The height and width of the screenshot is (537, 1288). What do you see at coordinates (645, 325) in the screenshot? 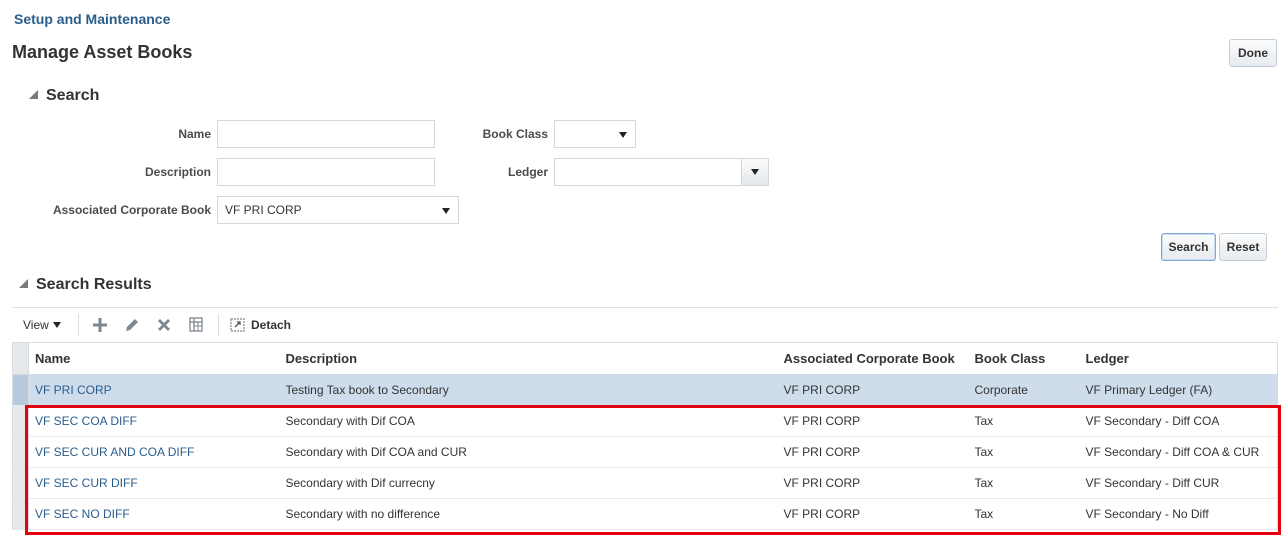
I see `results-toolbar: View Detach` at bounding box center [645, 325].